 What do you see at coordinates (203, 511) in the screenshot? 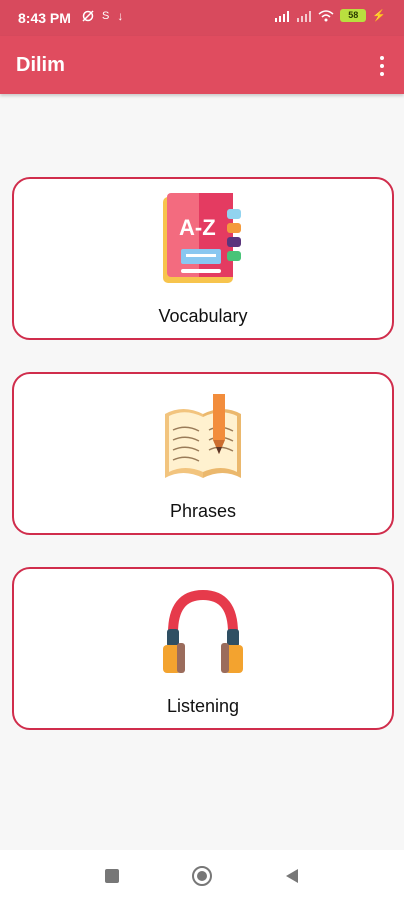
I see `card-label-phrases: Phrases` at bounding box center [203, 511].